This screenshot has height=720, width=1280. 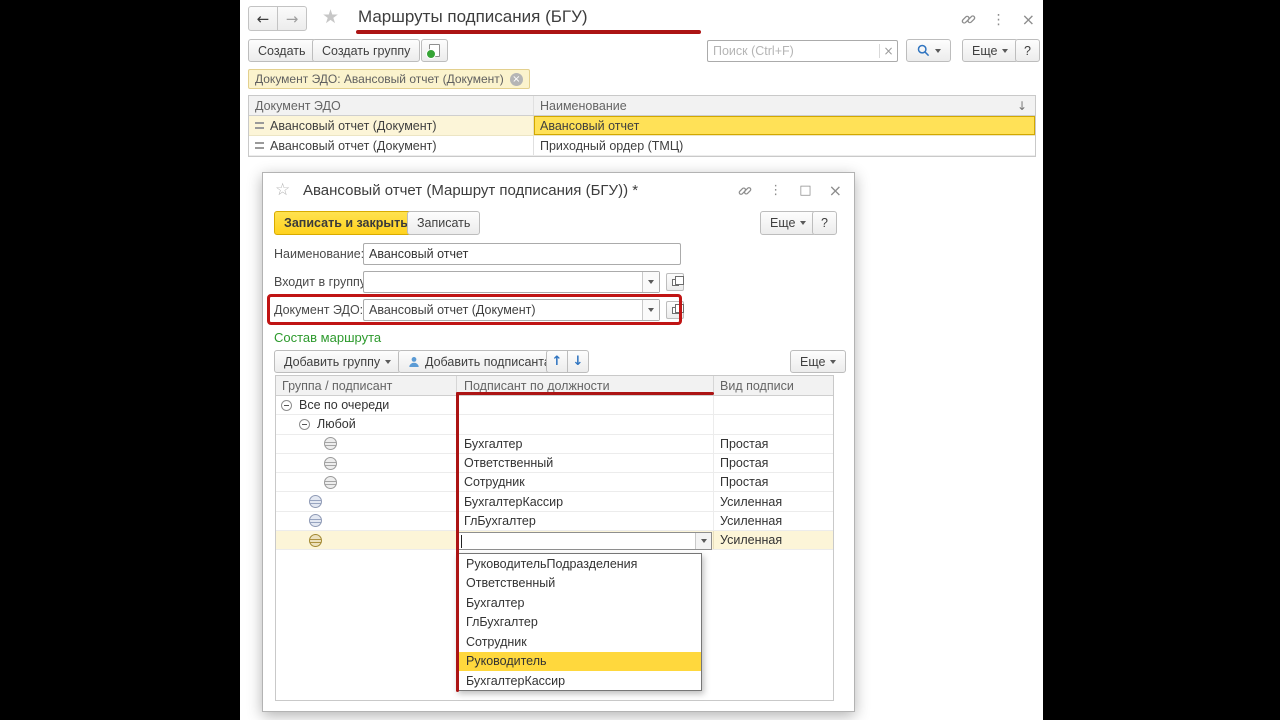 I want to click on signature-type: Простая, so click(x=744, y=482).